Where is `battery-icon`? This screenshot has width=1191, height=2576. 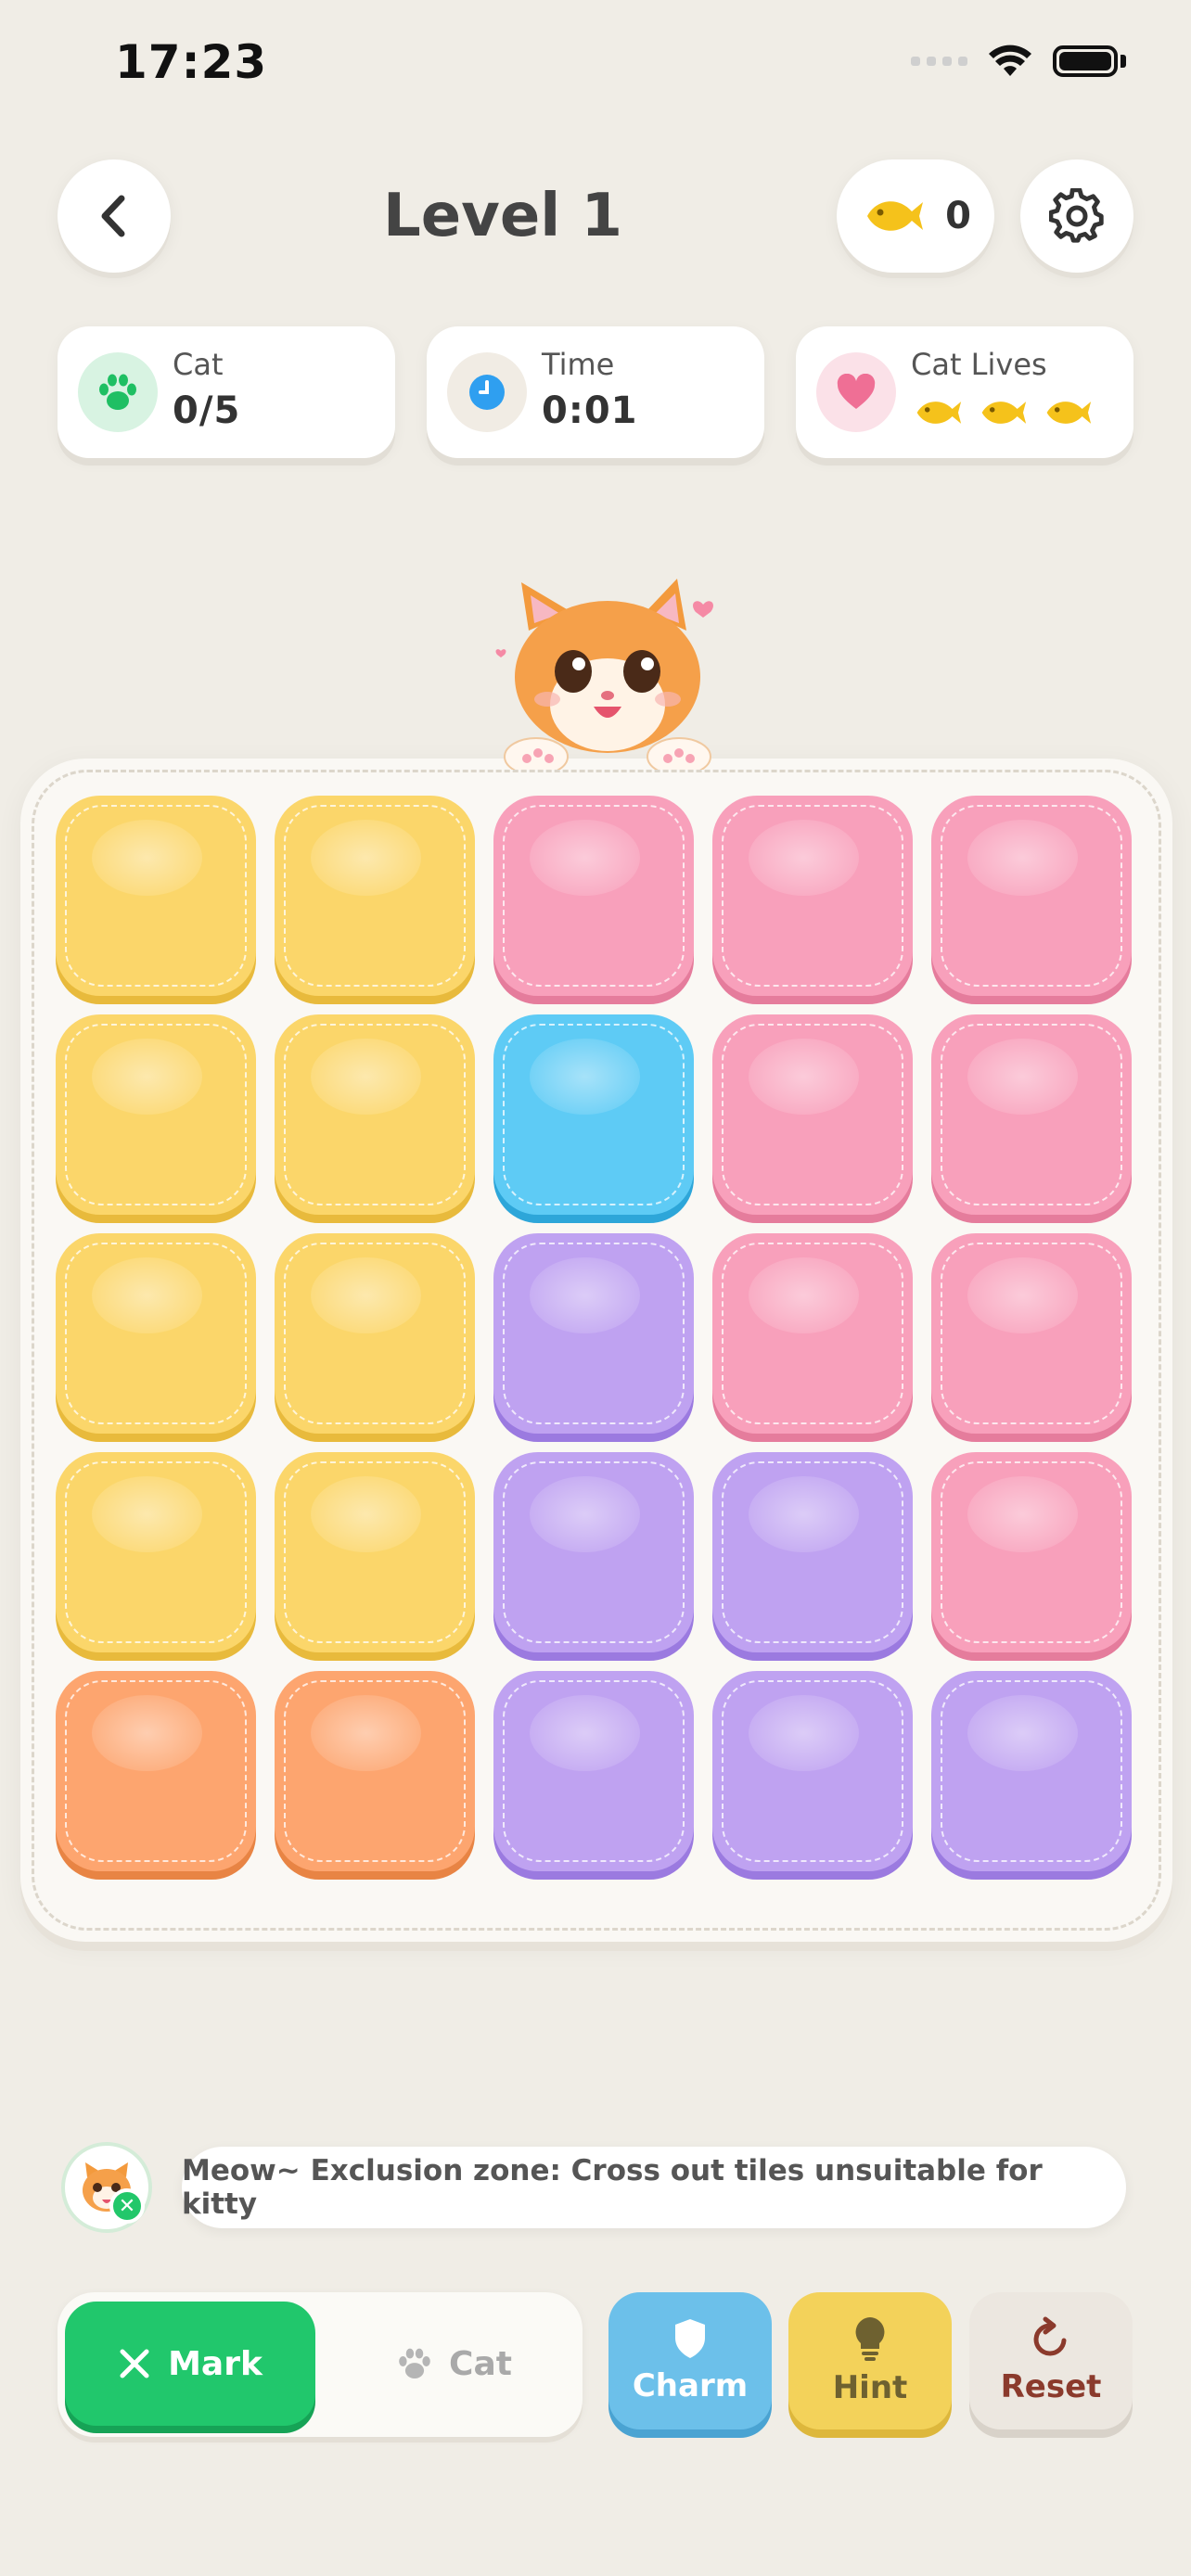
battery-icon is located at coordinates (1089, 61).